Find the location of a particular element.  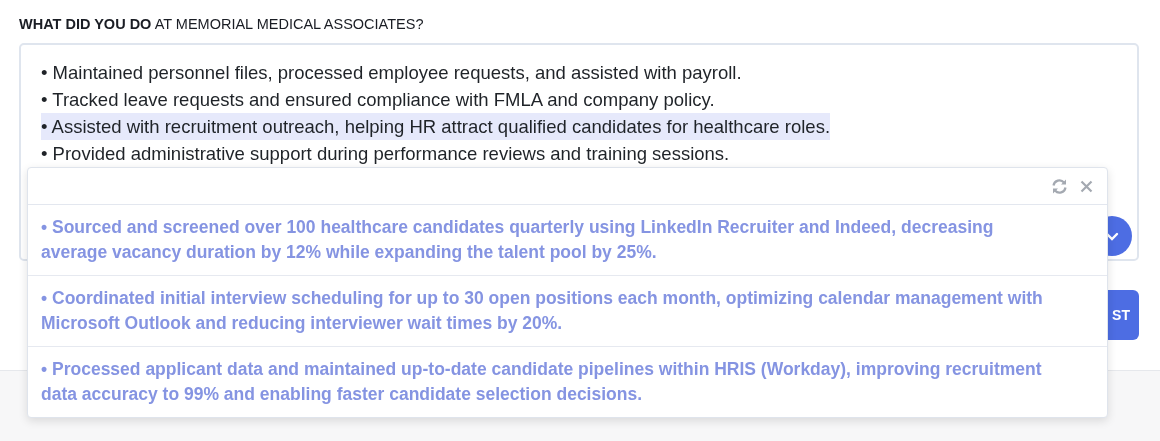

suggestion-item: • Coordinated initial interview scheduling for up to 30 open positions each month, optimizing calendar management with Microsoft Outlook and reducing interviewer wait times by 20%. is located at coordinates (567, 311).